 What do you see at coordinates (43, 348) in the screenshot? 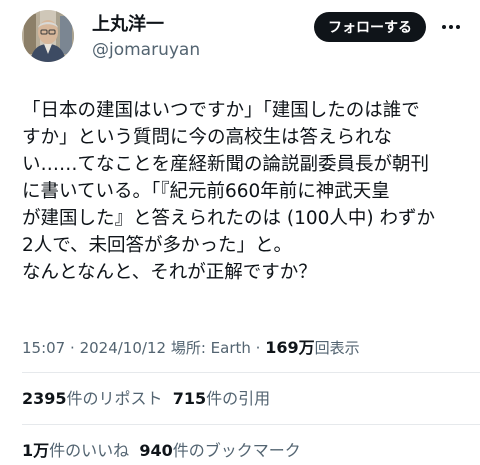
I see `tweet-time: 15:07` at bounding box center [43, 348].